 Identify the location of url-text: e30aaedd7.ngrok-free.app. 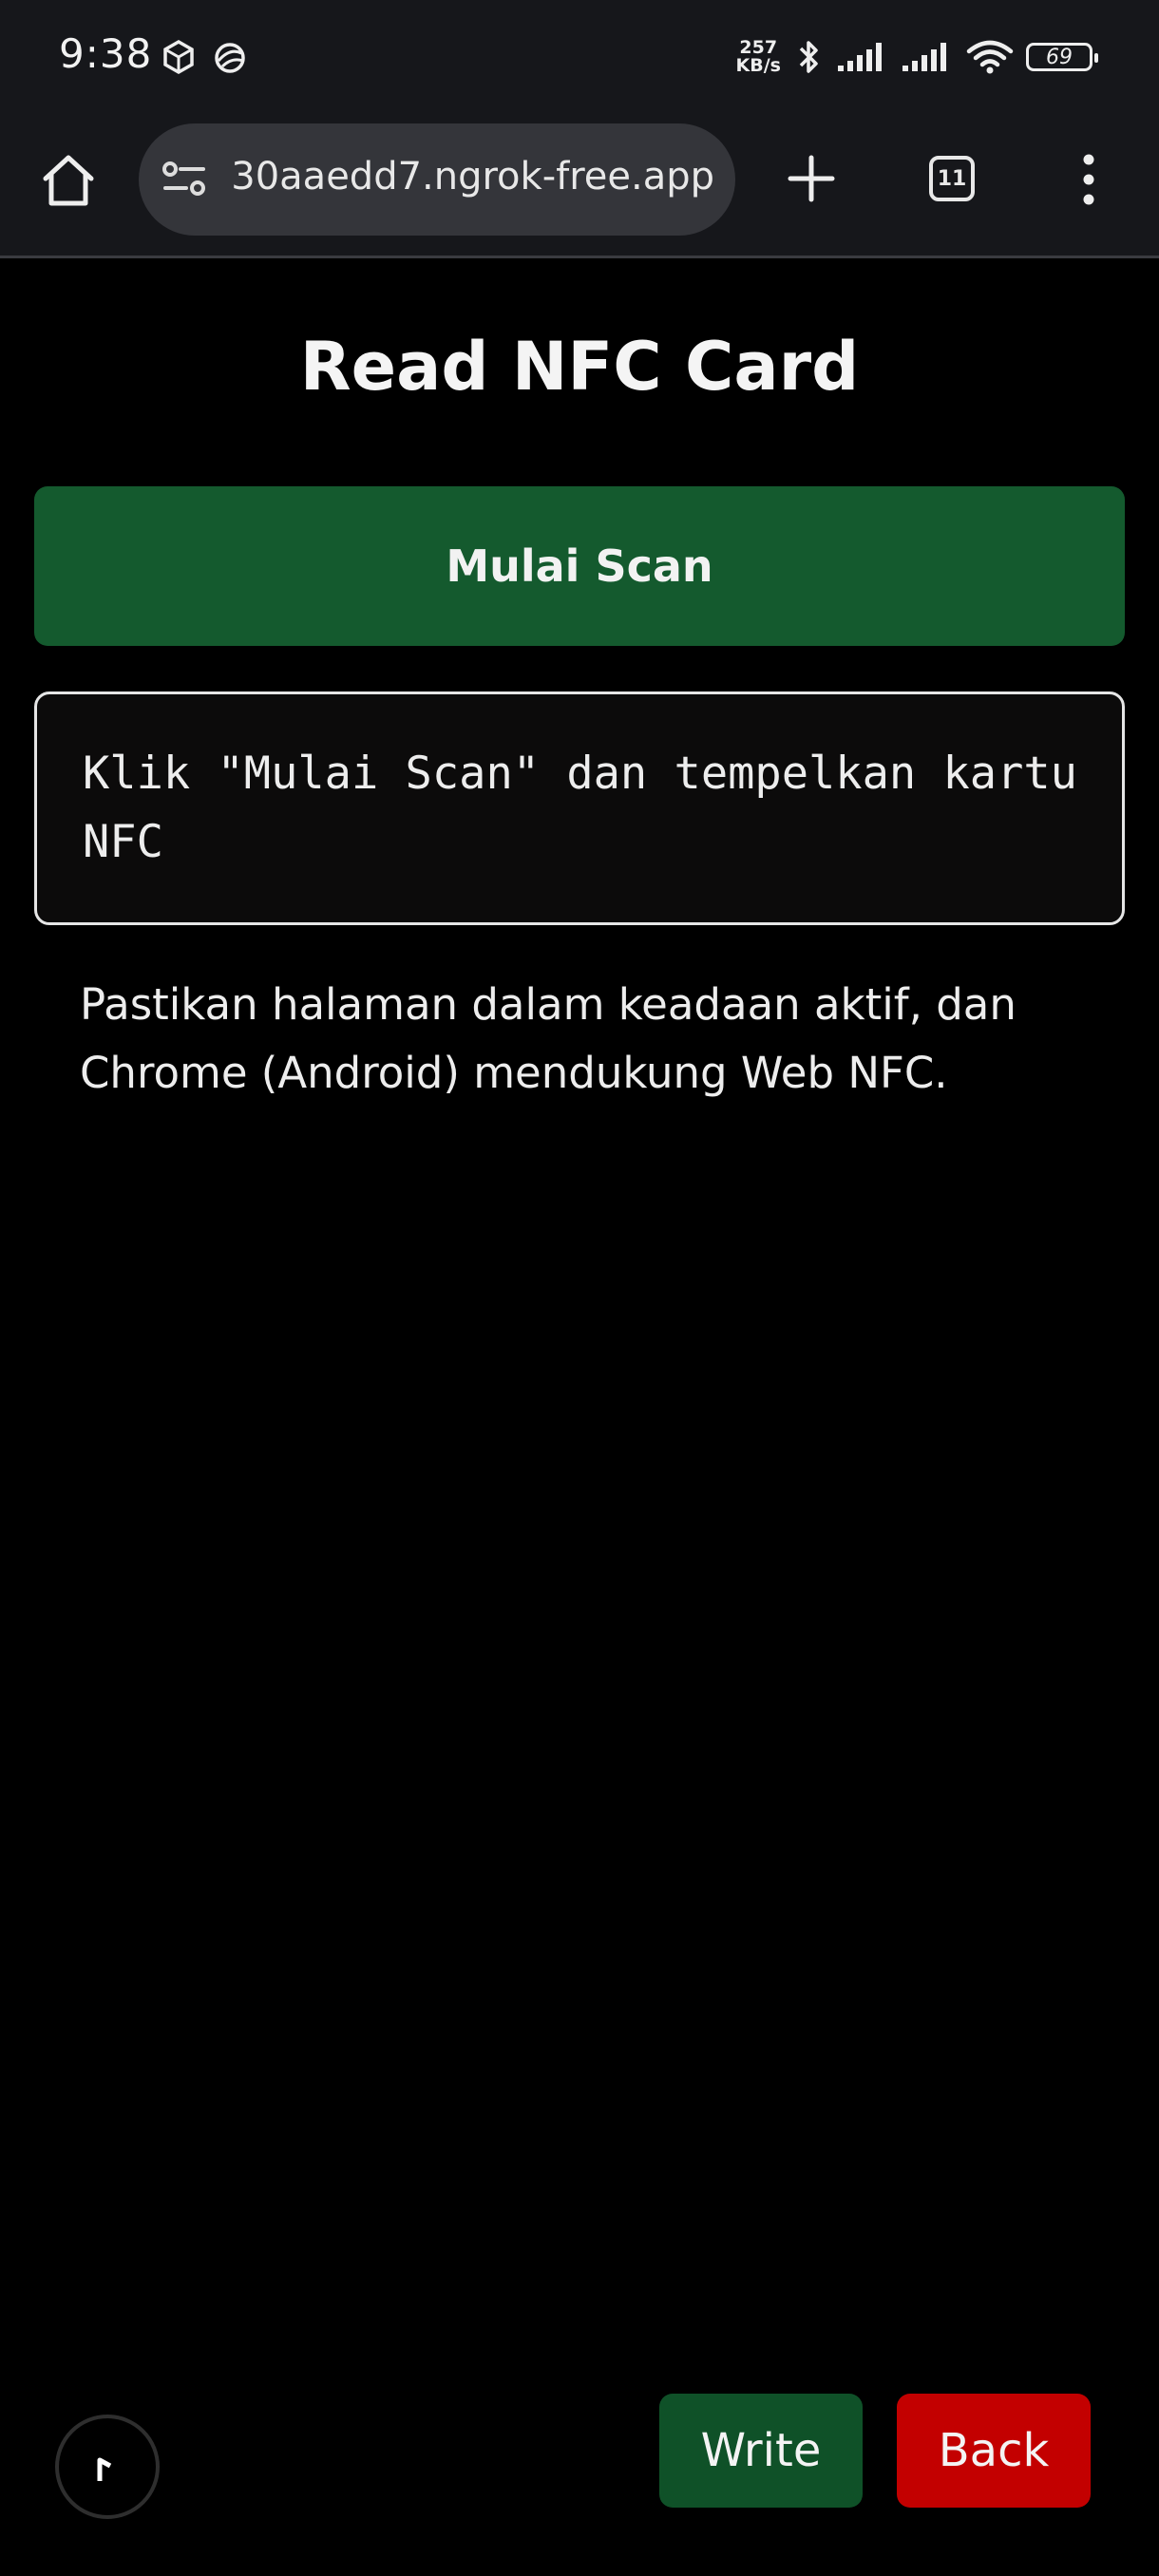
(472, 179).